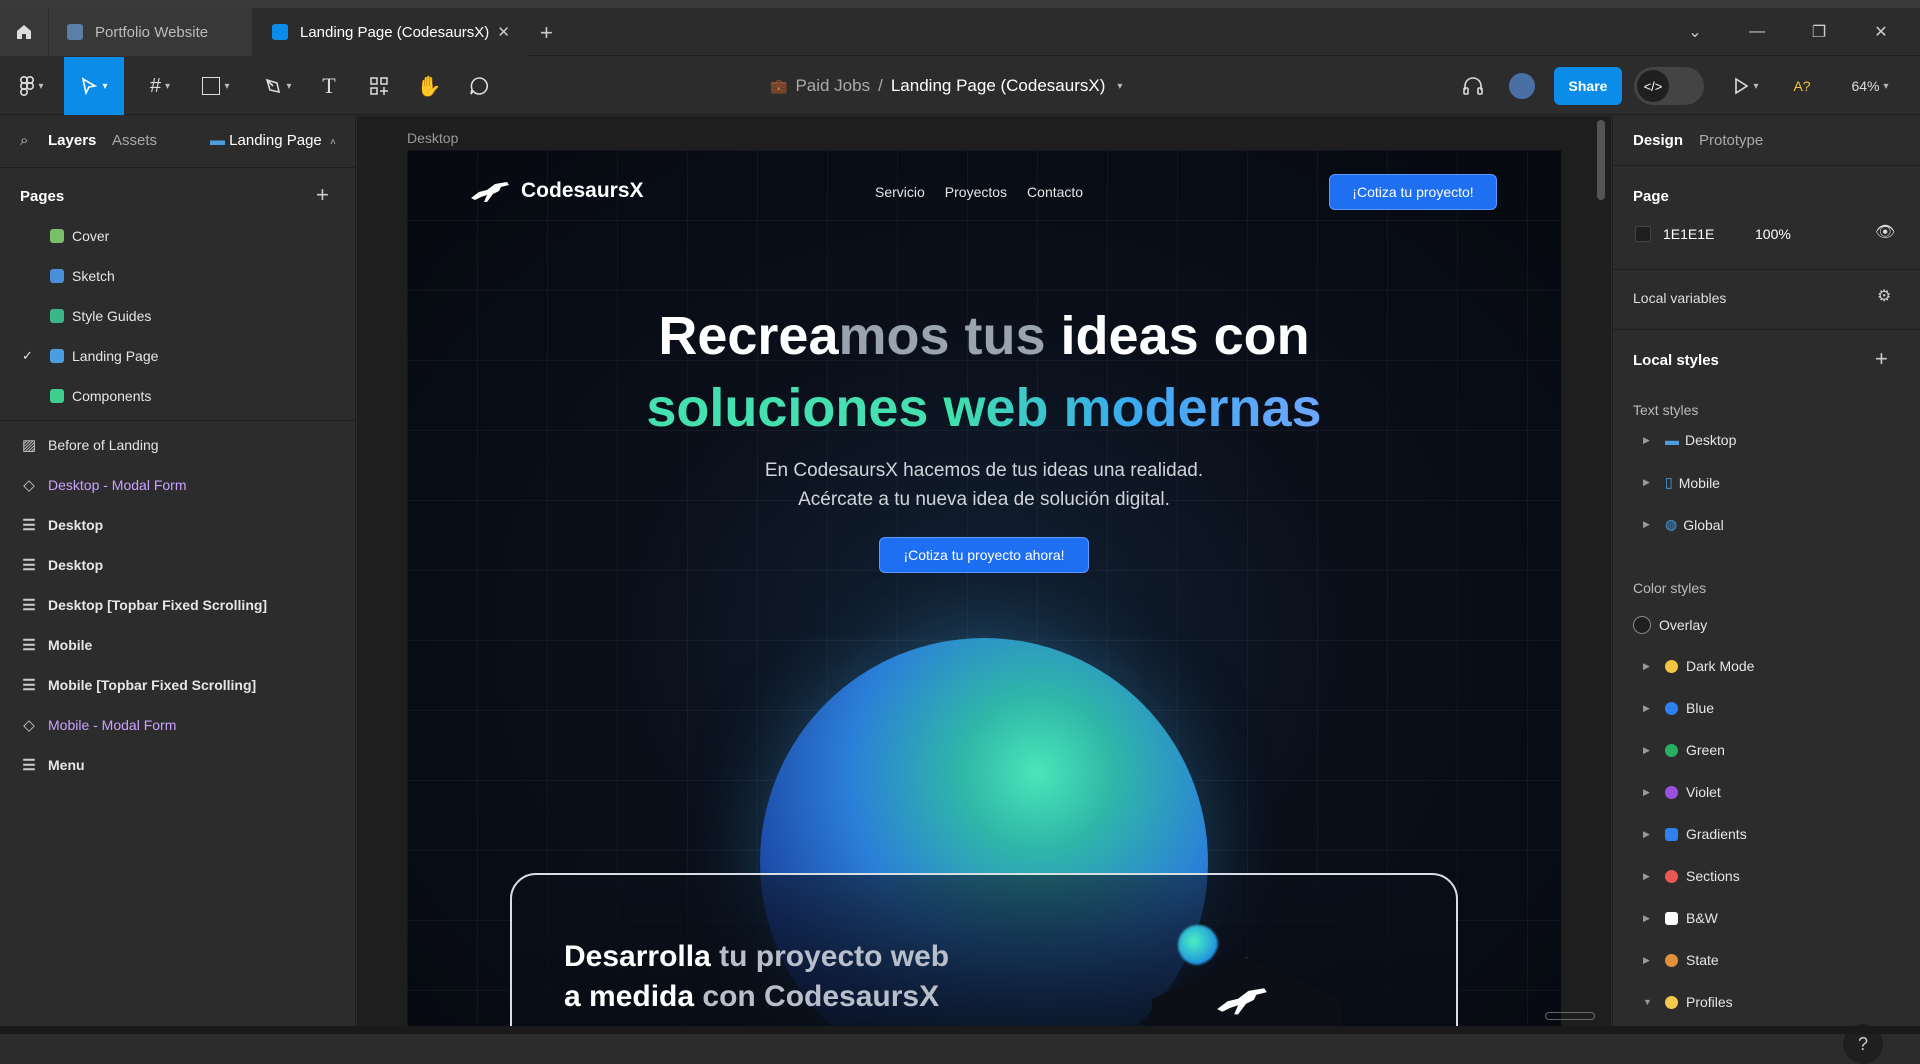  I want to click on color-style-label: Blue, so click(1700, 708).